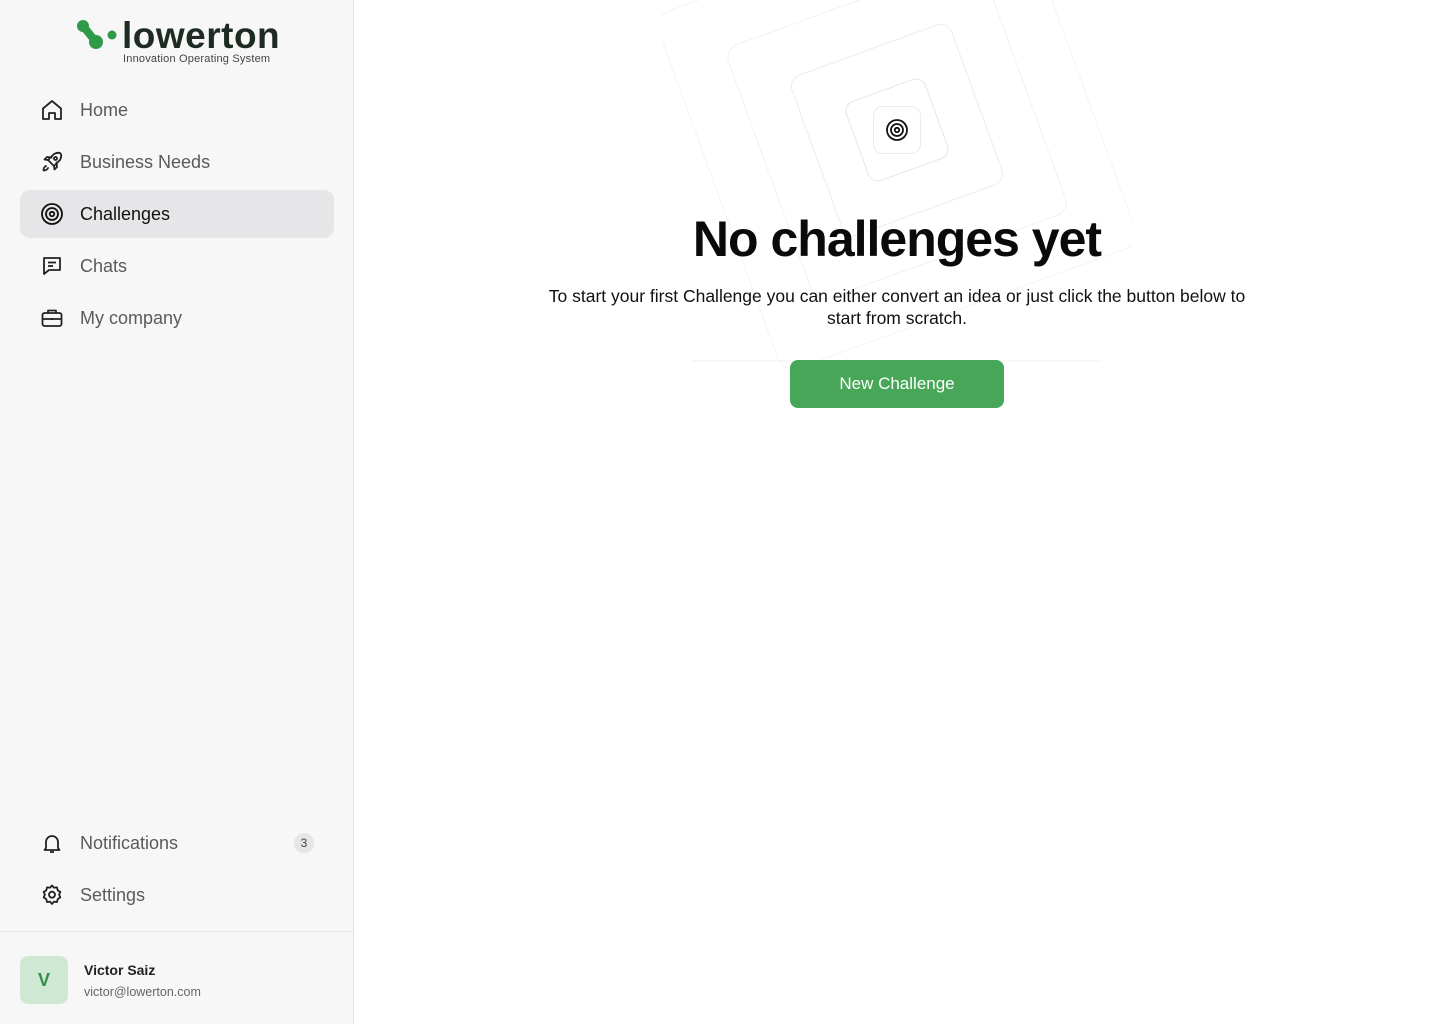  What do you see at coordinates (52, 110) in the screenshot?
I see `home-icon` at bounding box center [52, 110].